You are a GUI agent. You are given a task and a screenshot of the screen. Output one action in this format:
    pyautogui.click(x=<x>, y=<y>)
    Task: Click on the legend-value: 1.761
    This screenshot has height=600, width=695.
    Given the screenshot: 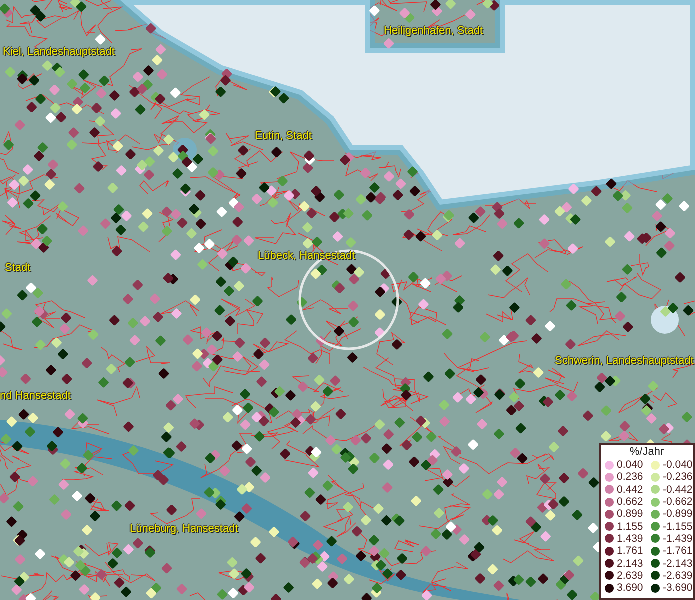 What is the action you would take?
    pyautogui.click(x=630, y=551)
    